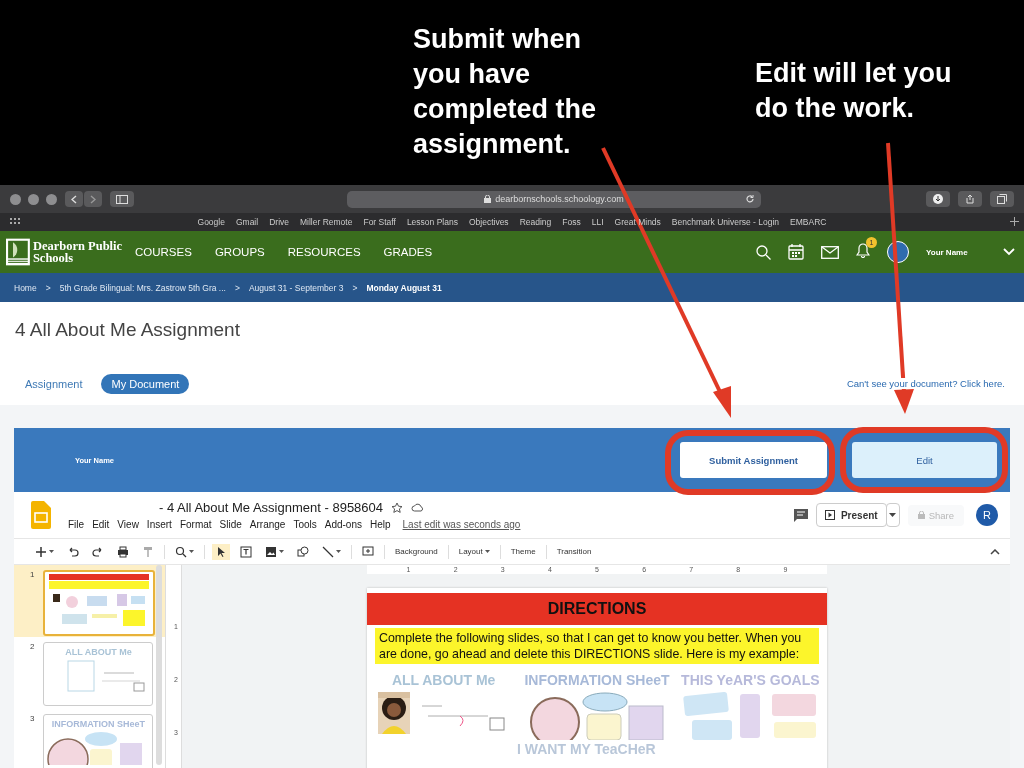 The image size is (1024, 768). I want to click on shape-button, so click(303, 551).